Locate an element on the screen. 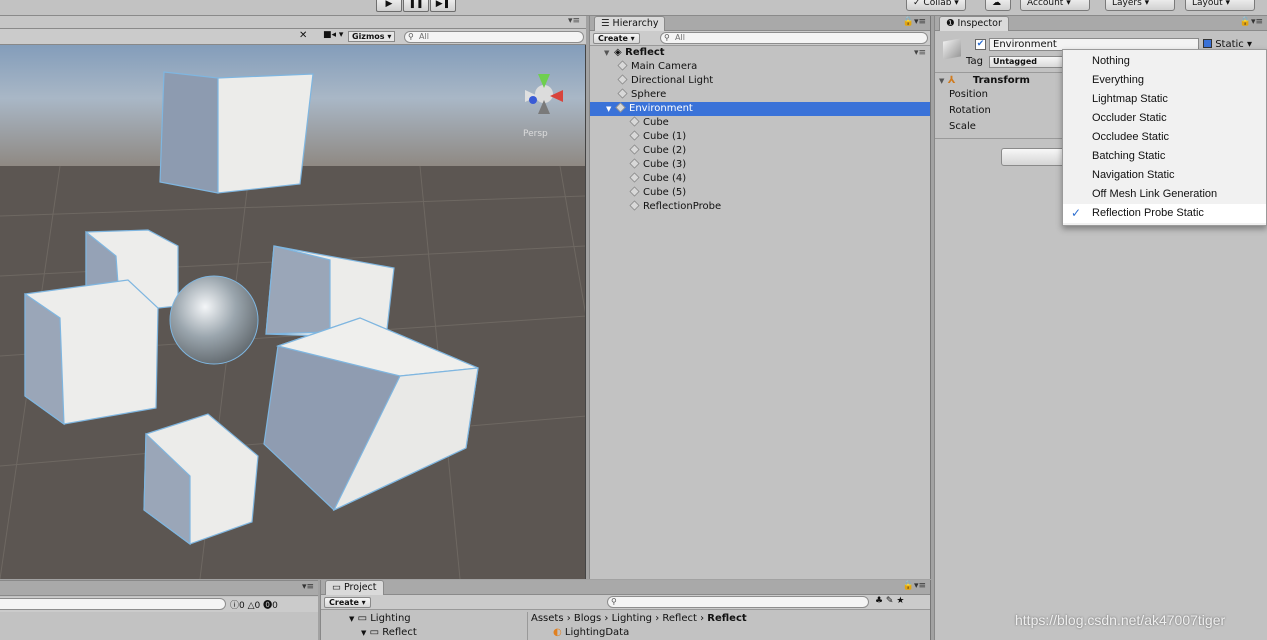 Image resolution: width=1267 pixels, height=640 pixels. tag-dropdown: Untagged is located at coordinates (1029, 62).